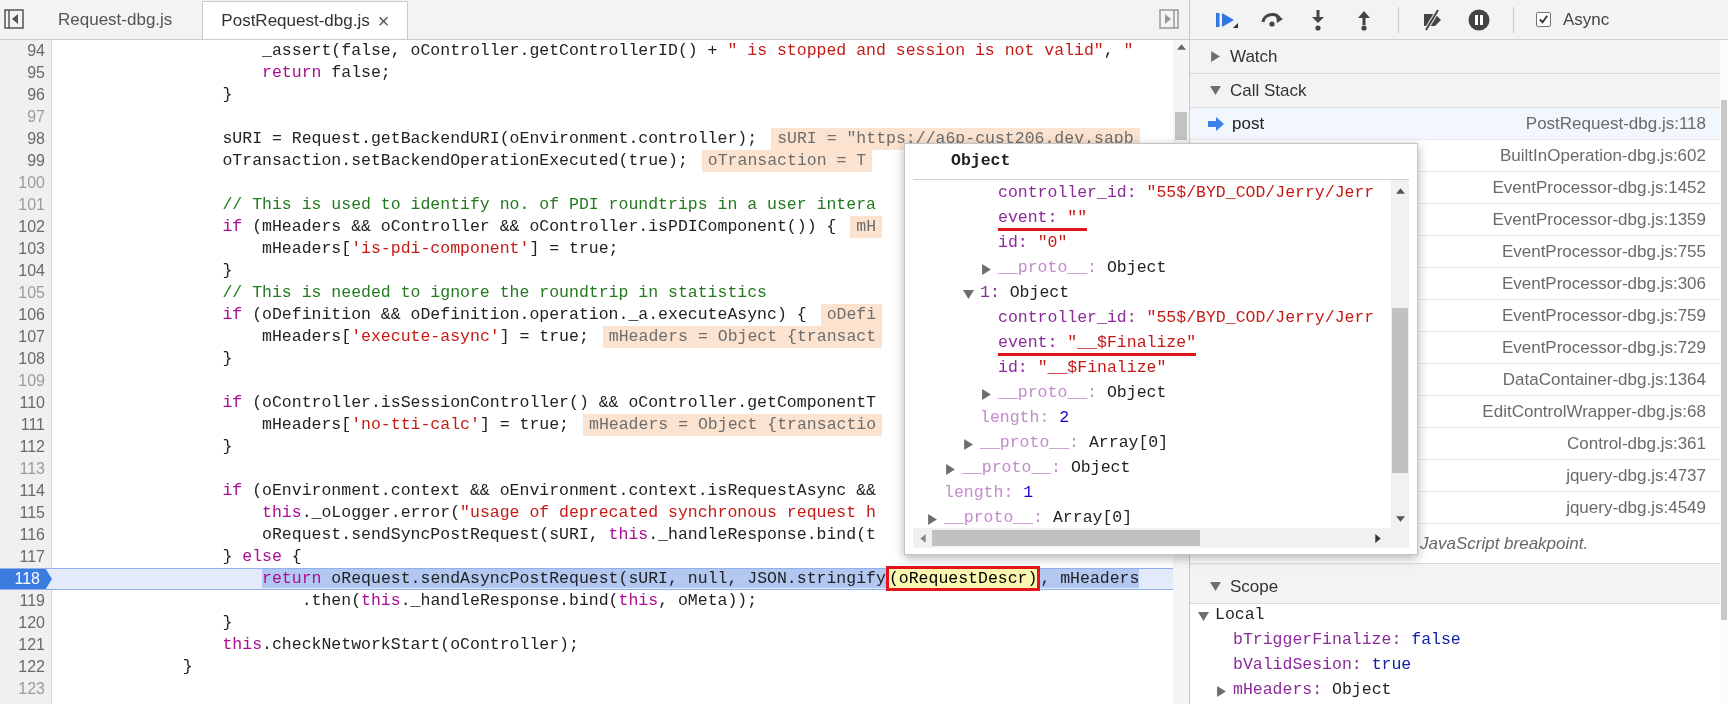 The height and width of the screenshot is (704, 1728). Describe the element at coordinates (1603, 251) in the screenshot. I see `file-location: EventProcessor-dbg.js:755` at that location.